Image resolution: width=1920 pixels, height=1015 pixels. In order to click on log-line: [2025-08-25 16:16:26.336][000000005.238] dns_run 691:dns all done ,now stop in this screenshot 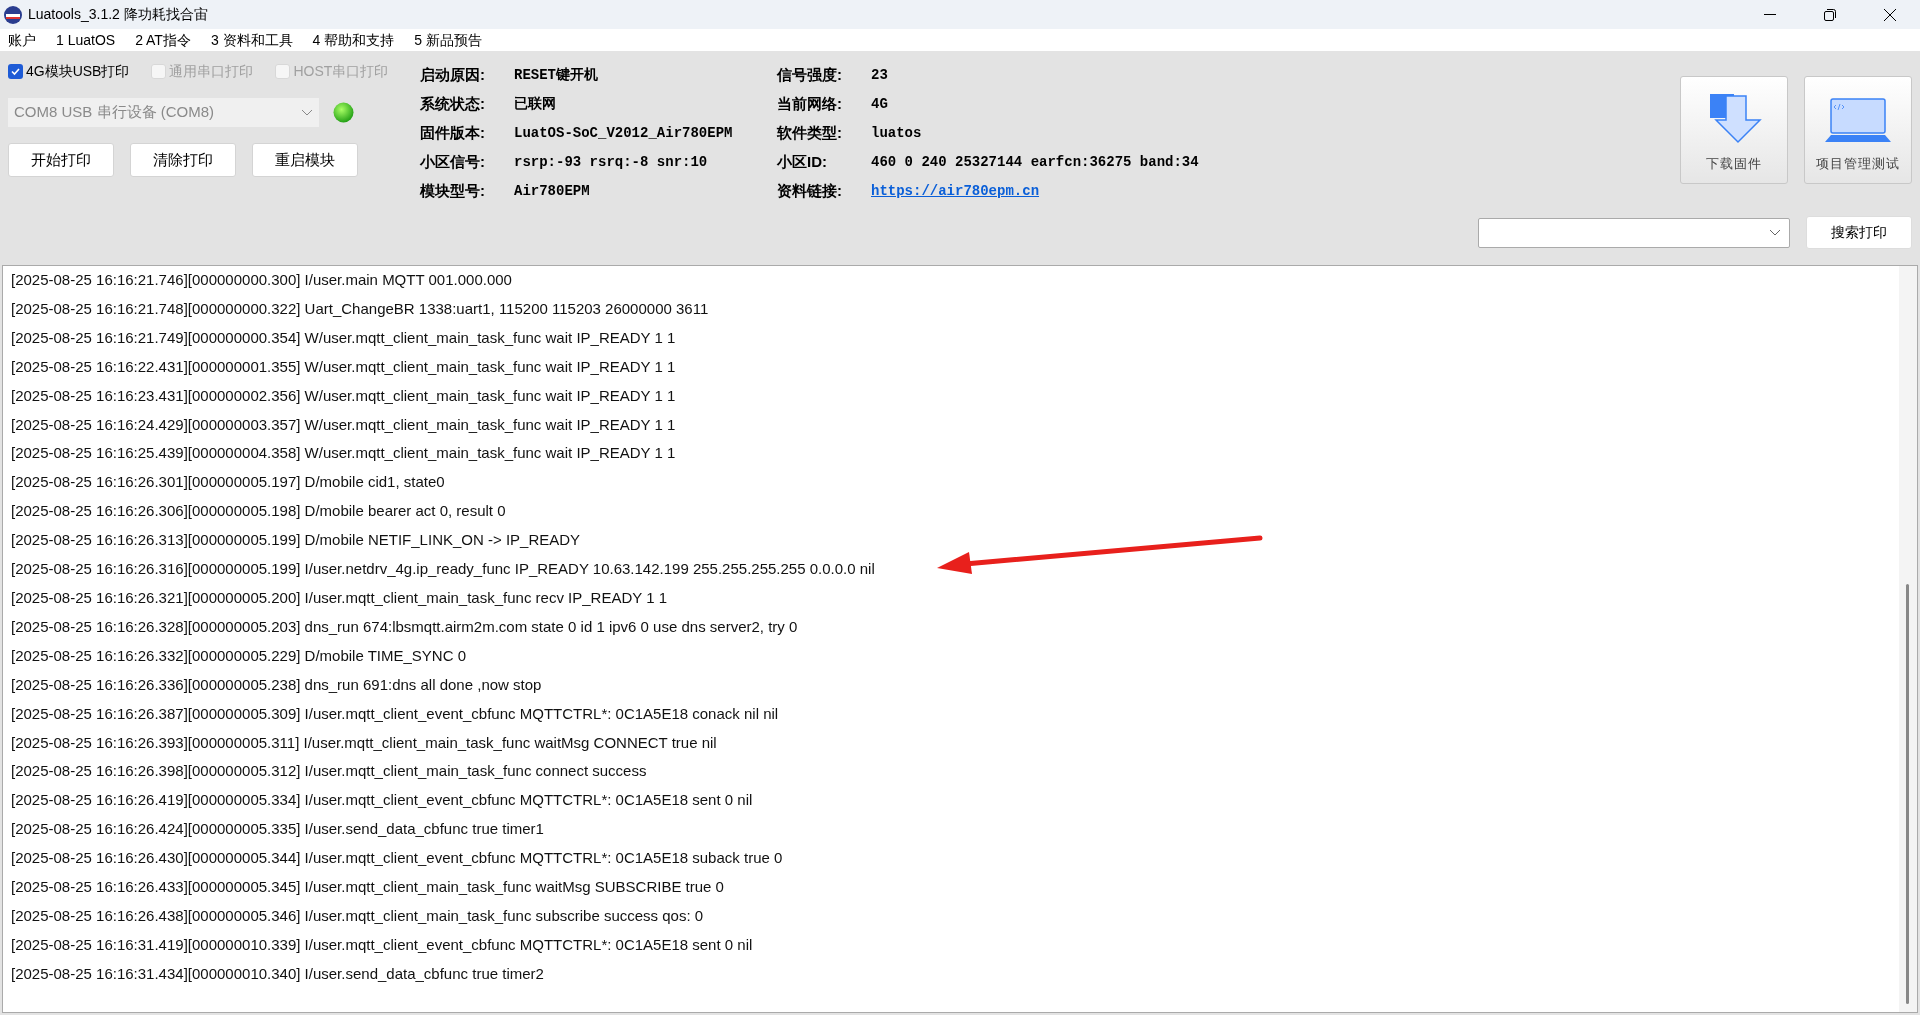, I will do `click(276, 684)`.